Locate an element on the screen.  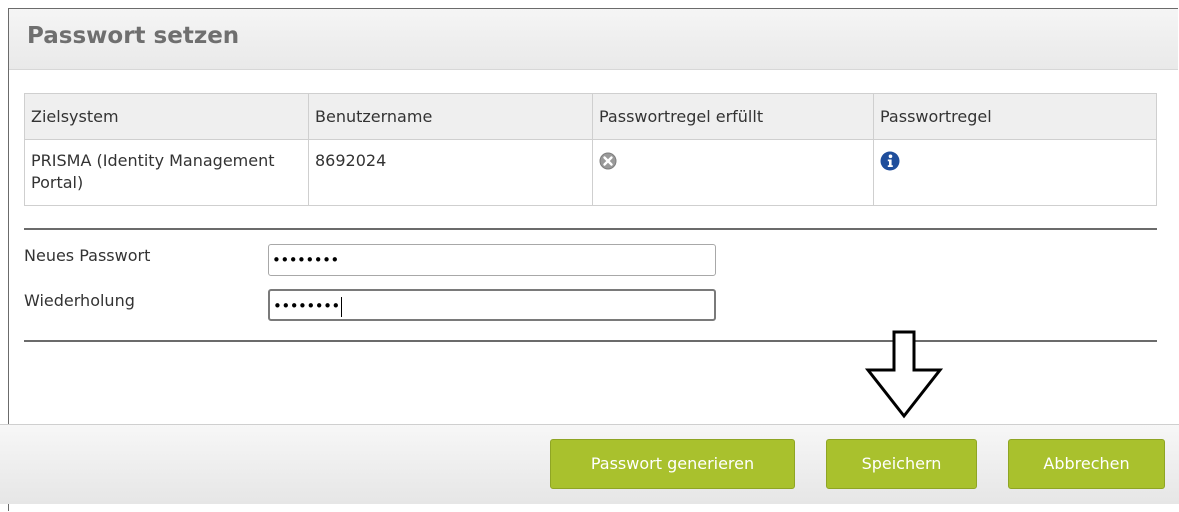
repeat-password-label: Wiederholung is located at coordinates (79, 300).